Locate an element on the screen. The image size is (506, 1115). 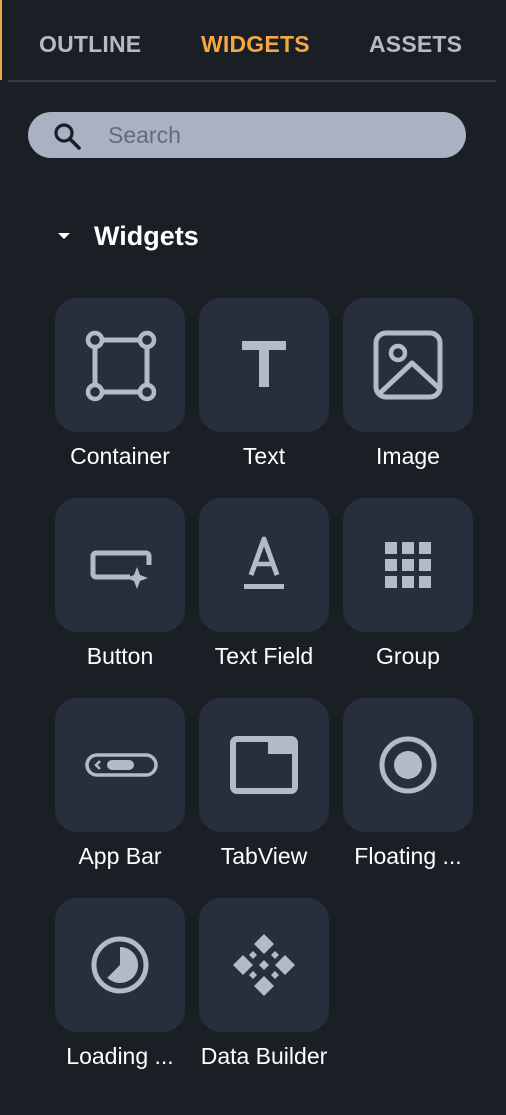
search-input is located at coordinates (278, 135).